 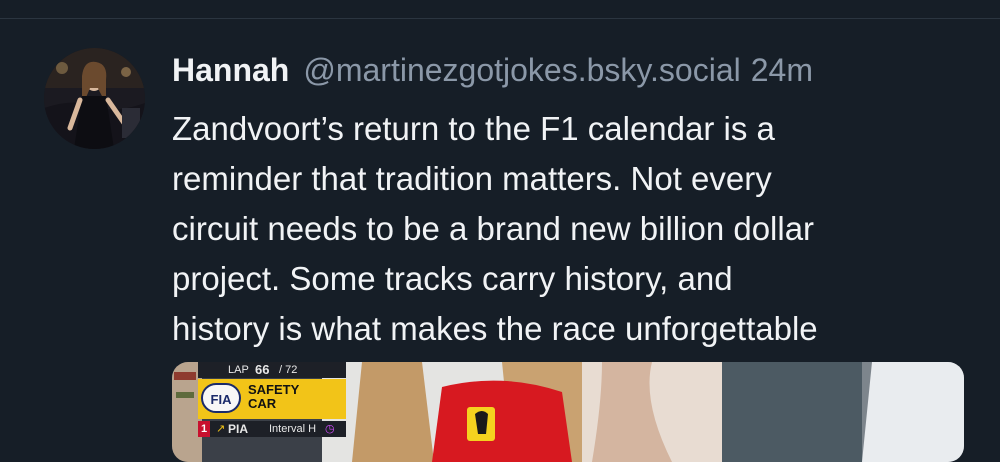 What do you see at coordinates (262, 369) in the screenshot?
I see `lap-current: 66` at bounding box center [262, 369].